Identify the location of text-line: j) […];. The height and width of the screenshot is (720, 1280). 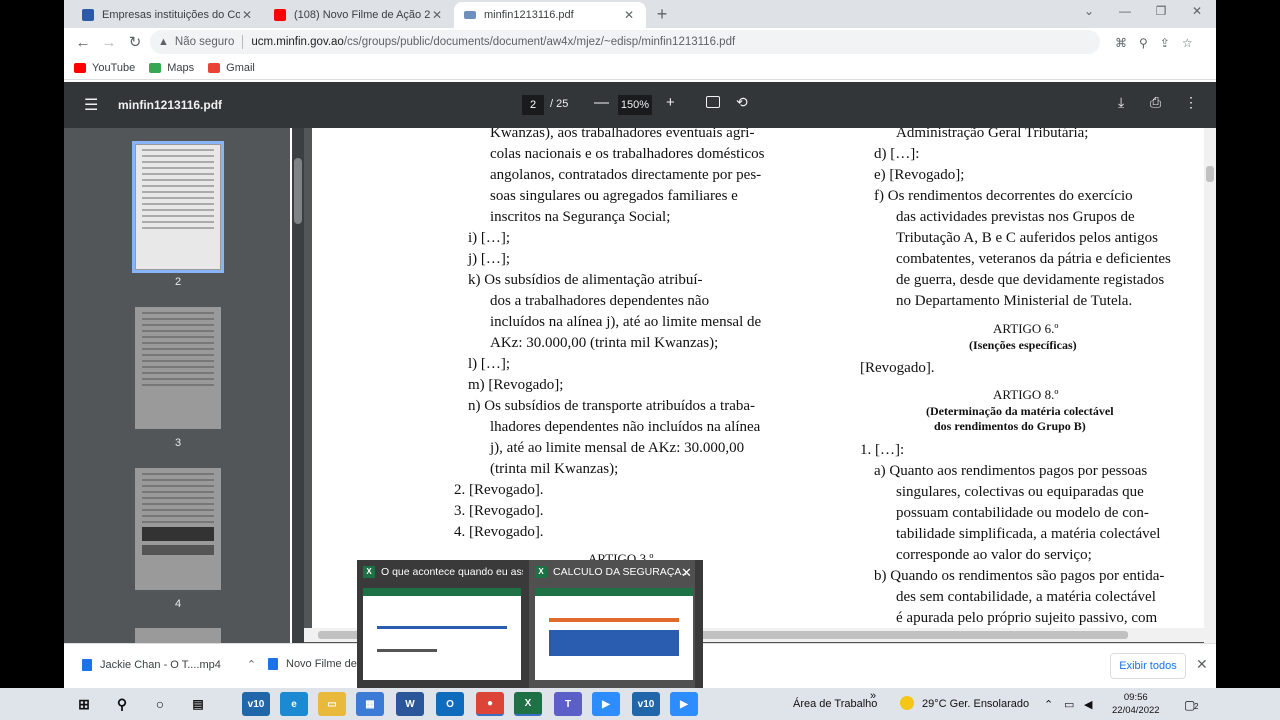
(489, 259).